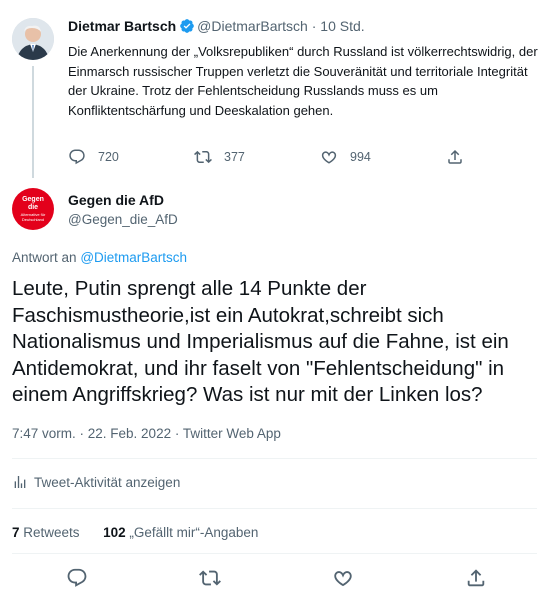 This screenshot has height=602, width=549. I want to click on engagement-stats: 7 Retweets 102 „Gefällt mir“-Angaben, so click(135, 532).